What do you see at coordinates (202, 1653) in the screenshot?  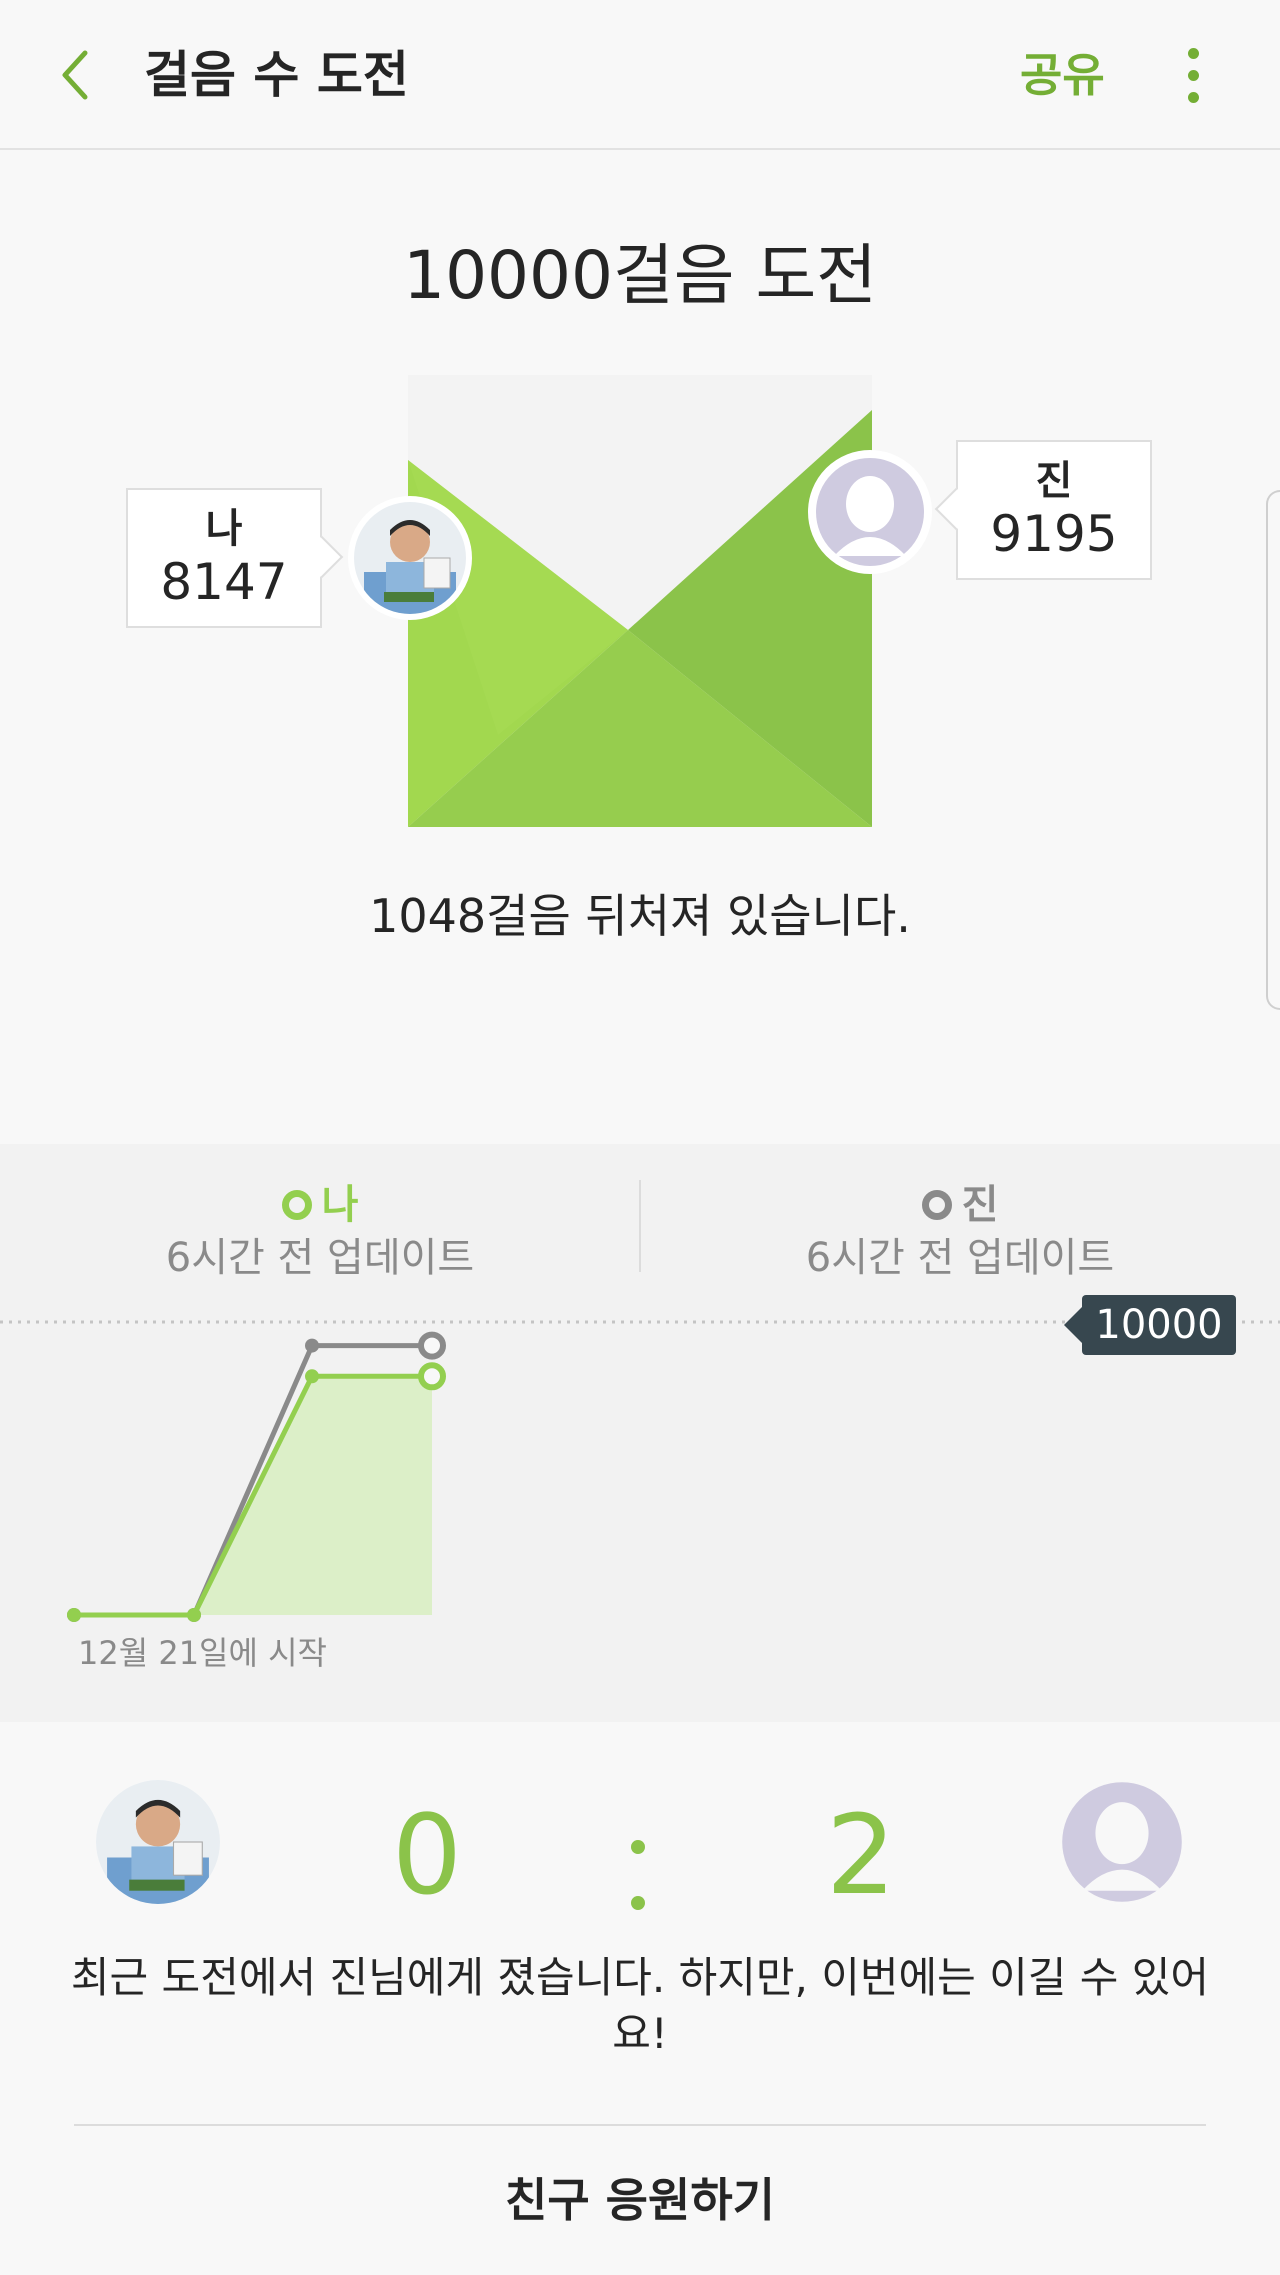 I see `start-date-label: 12월 21일에 시작` at bounding box center [202, 1653].